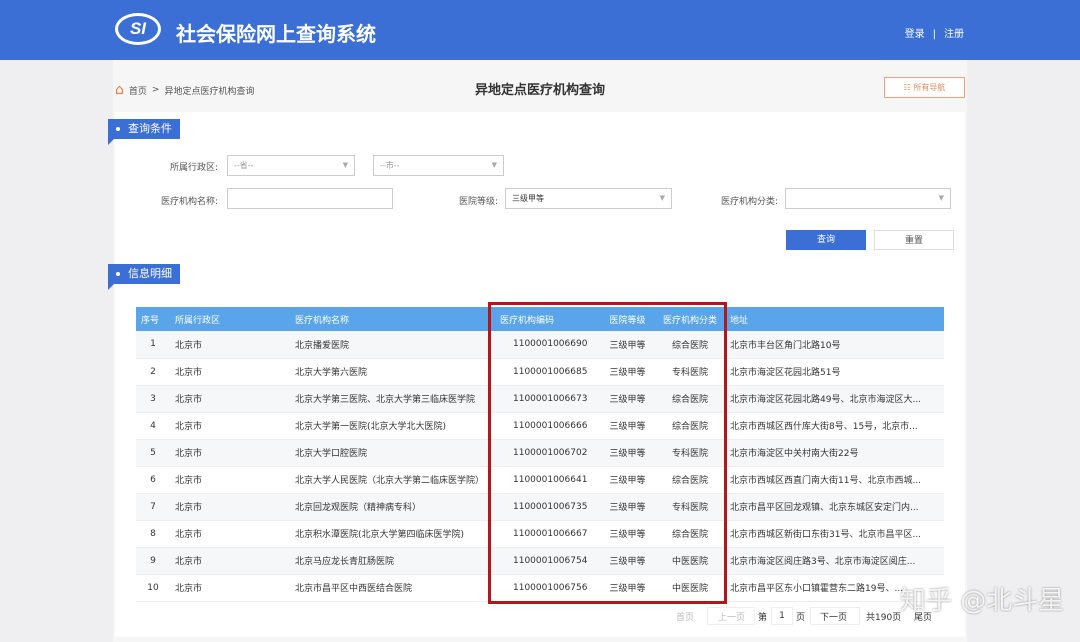 This screenshot has height=642, width=1080. Describe the element at coordinates (834, 618) in the screenshot. I see `next-page-label: 下一页` at that location.